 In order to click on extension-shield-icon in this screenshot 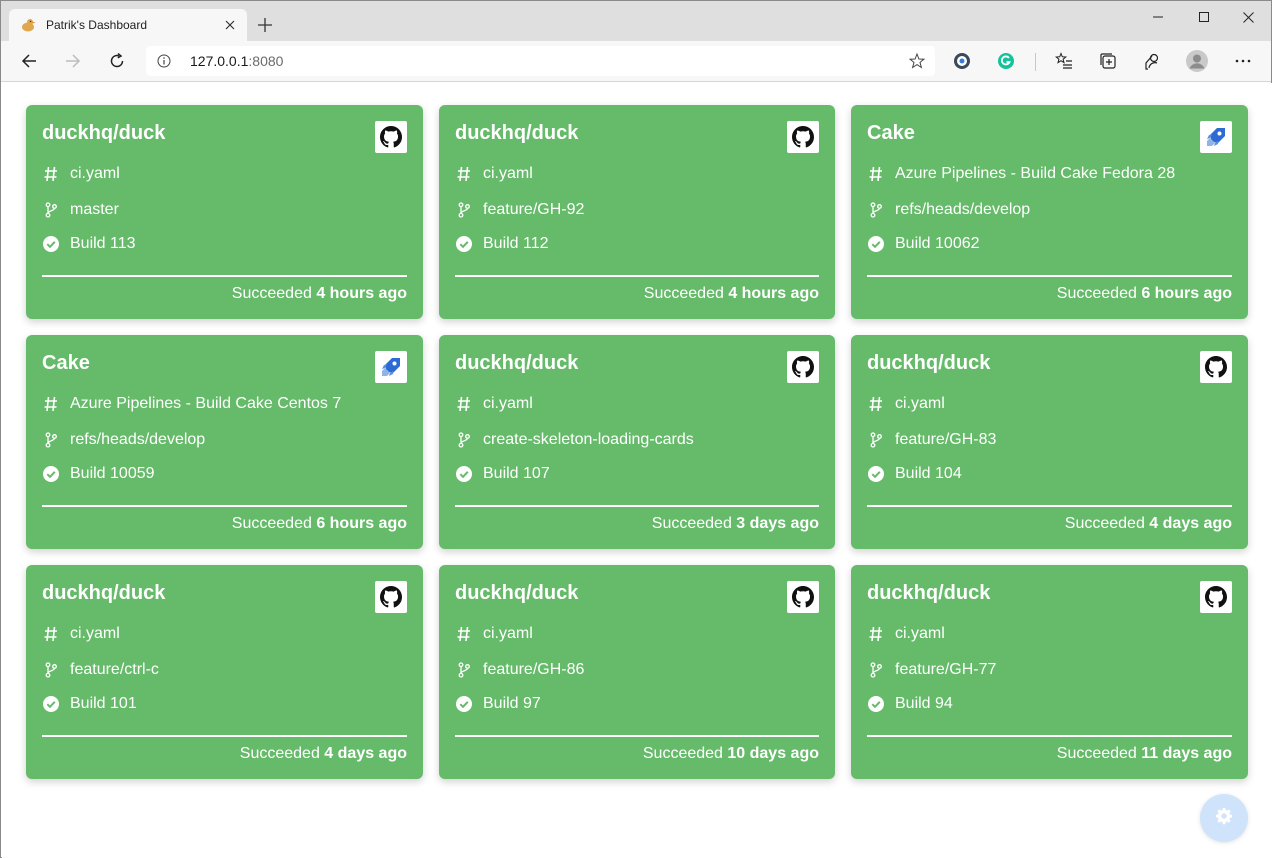, I will do `click(962, 61)`.